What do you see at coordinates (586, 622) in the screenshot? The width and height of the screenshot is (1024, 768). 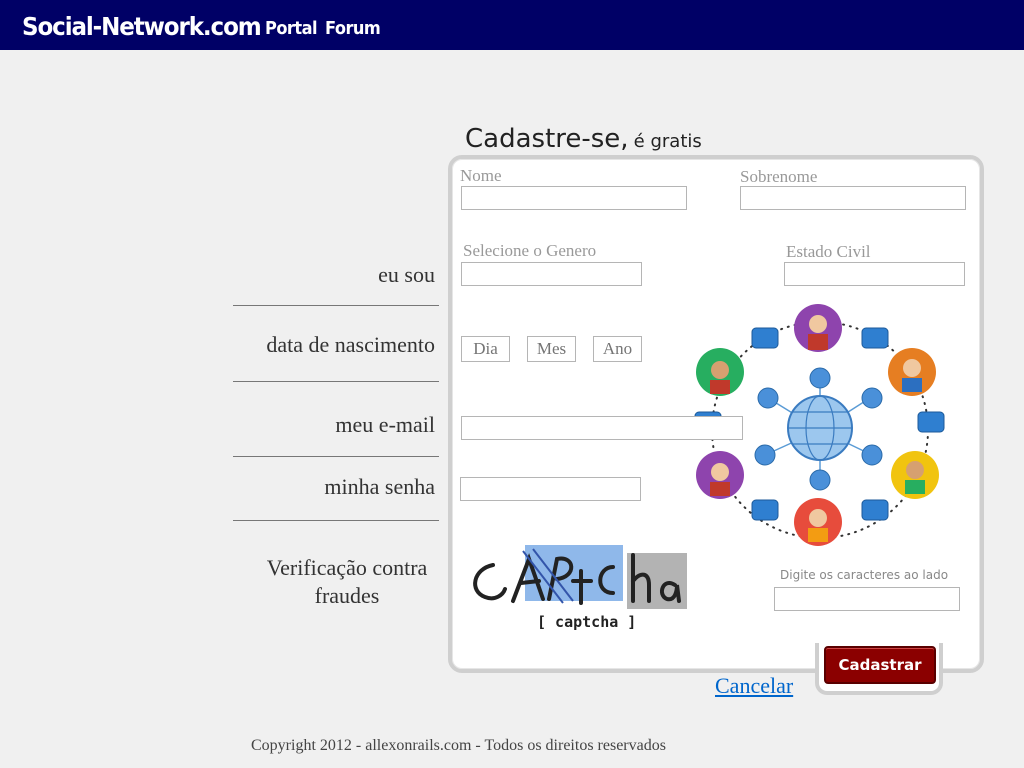 I see `svg-text: [ captcha ]` at bounding box center [586, 622].